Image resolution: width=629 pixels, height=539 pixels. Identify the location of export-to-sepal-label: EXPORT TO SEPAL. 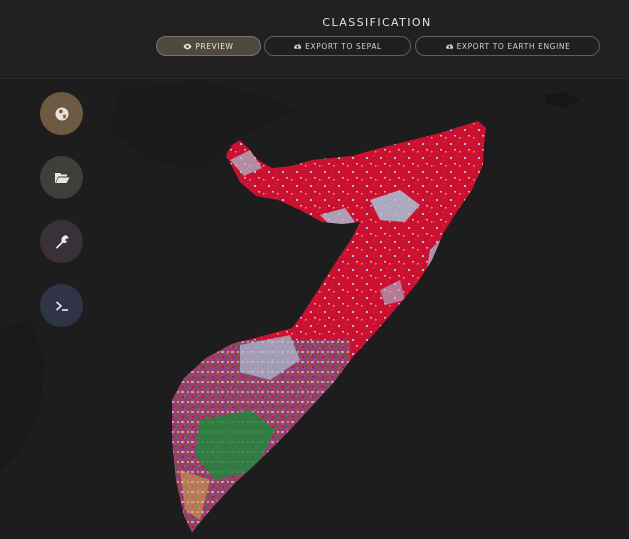
(343, 46).